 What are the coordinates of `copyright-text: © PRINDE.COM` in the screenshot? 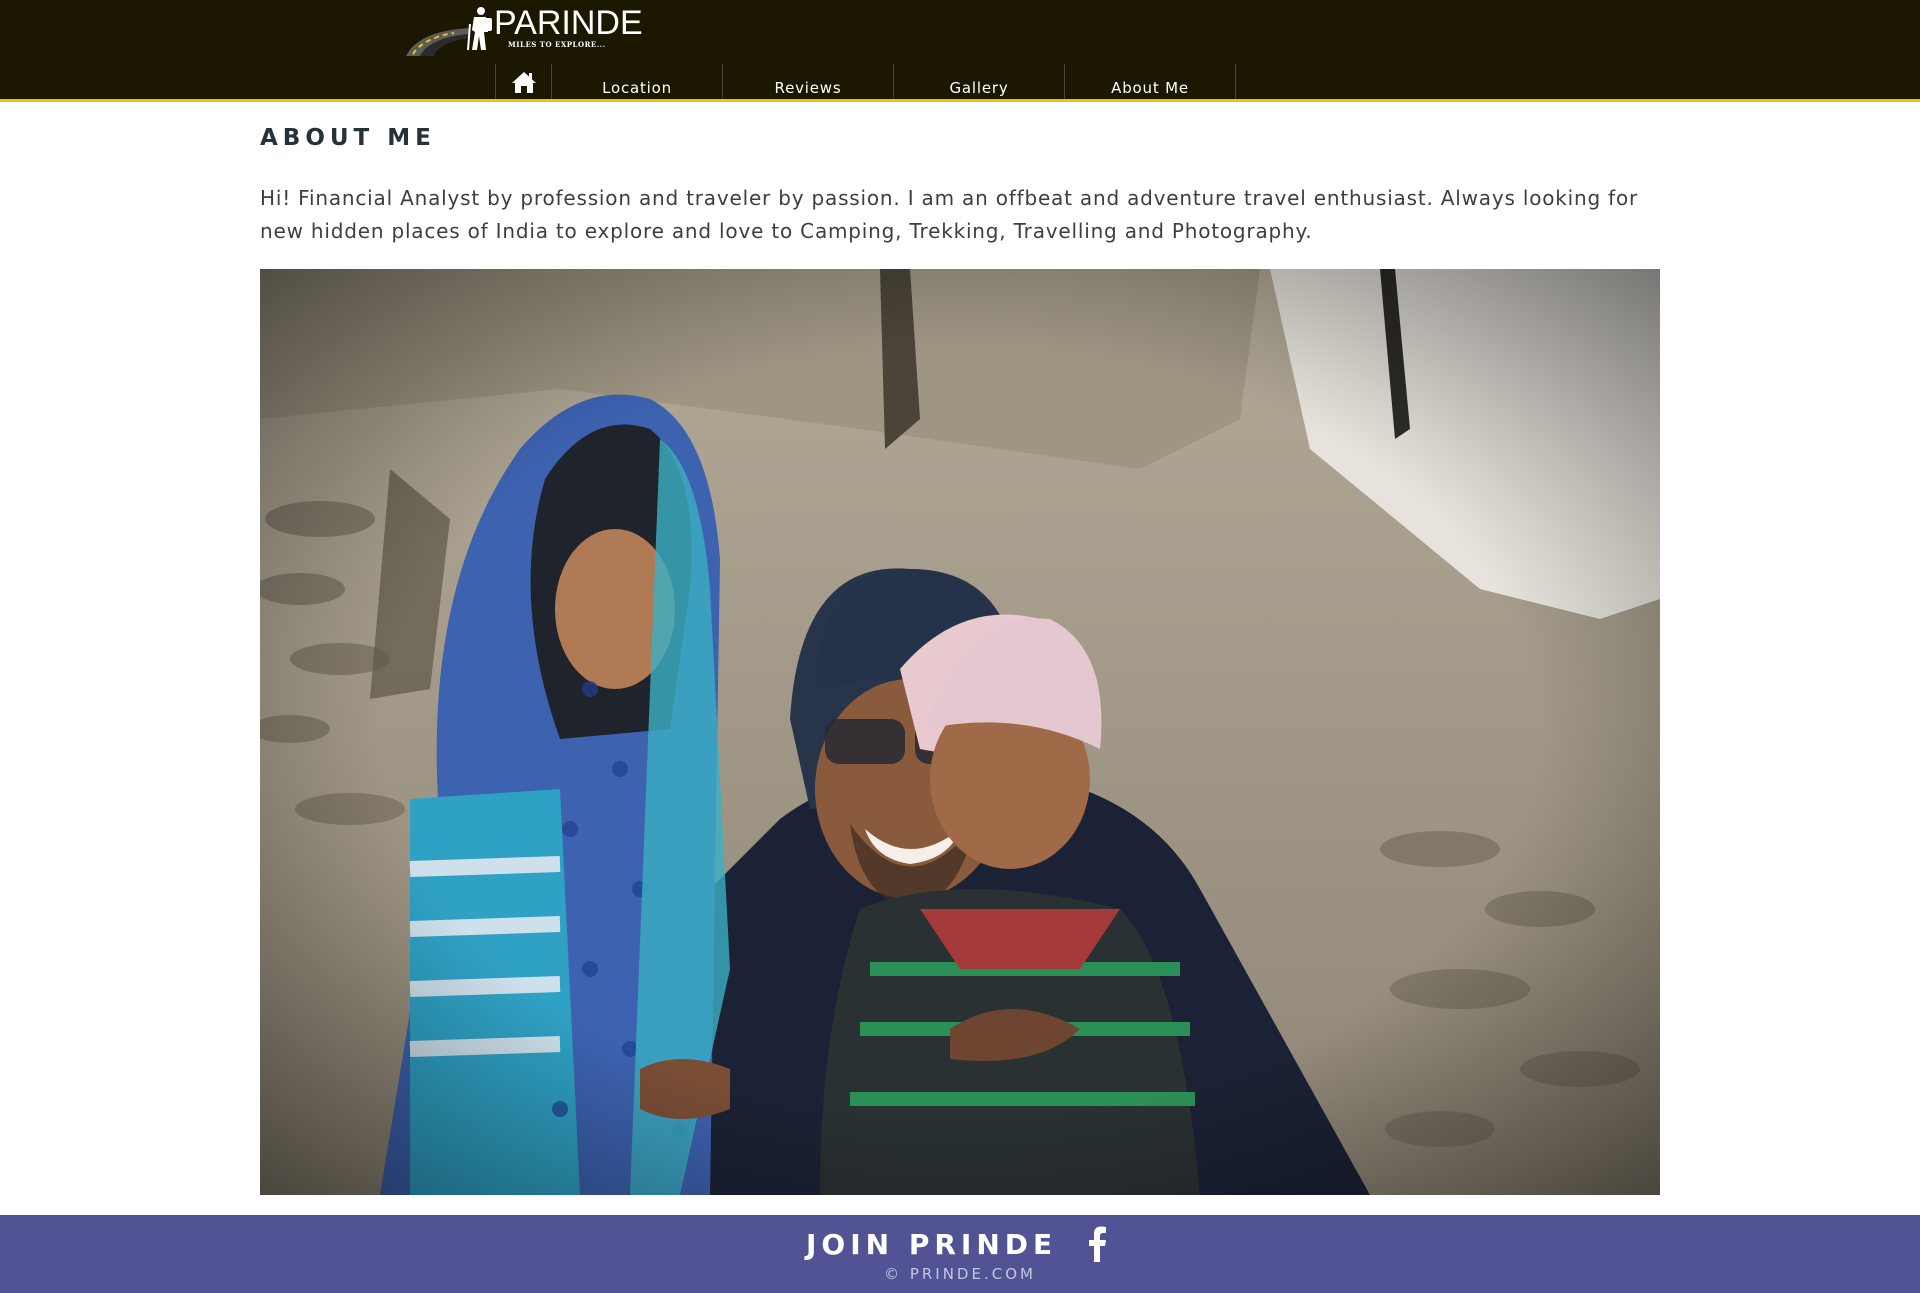 It's located at (960, 1274).